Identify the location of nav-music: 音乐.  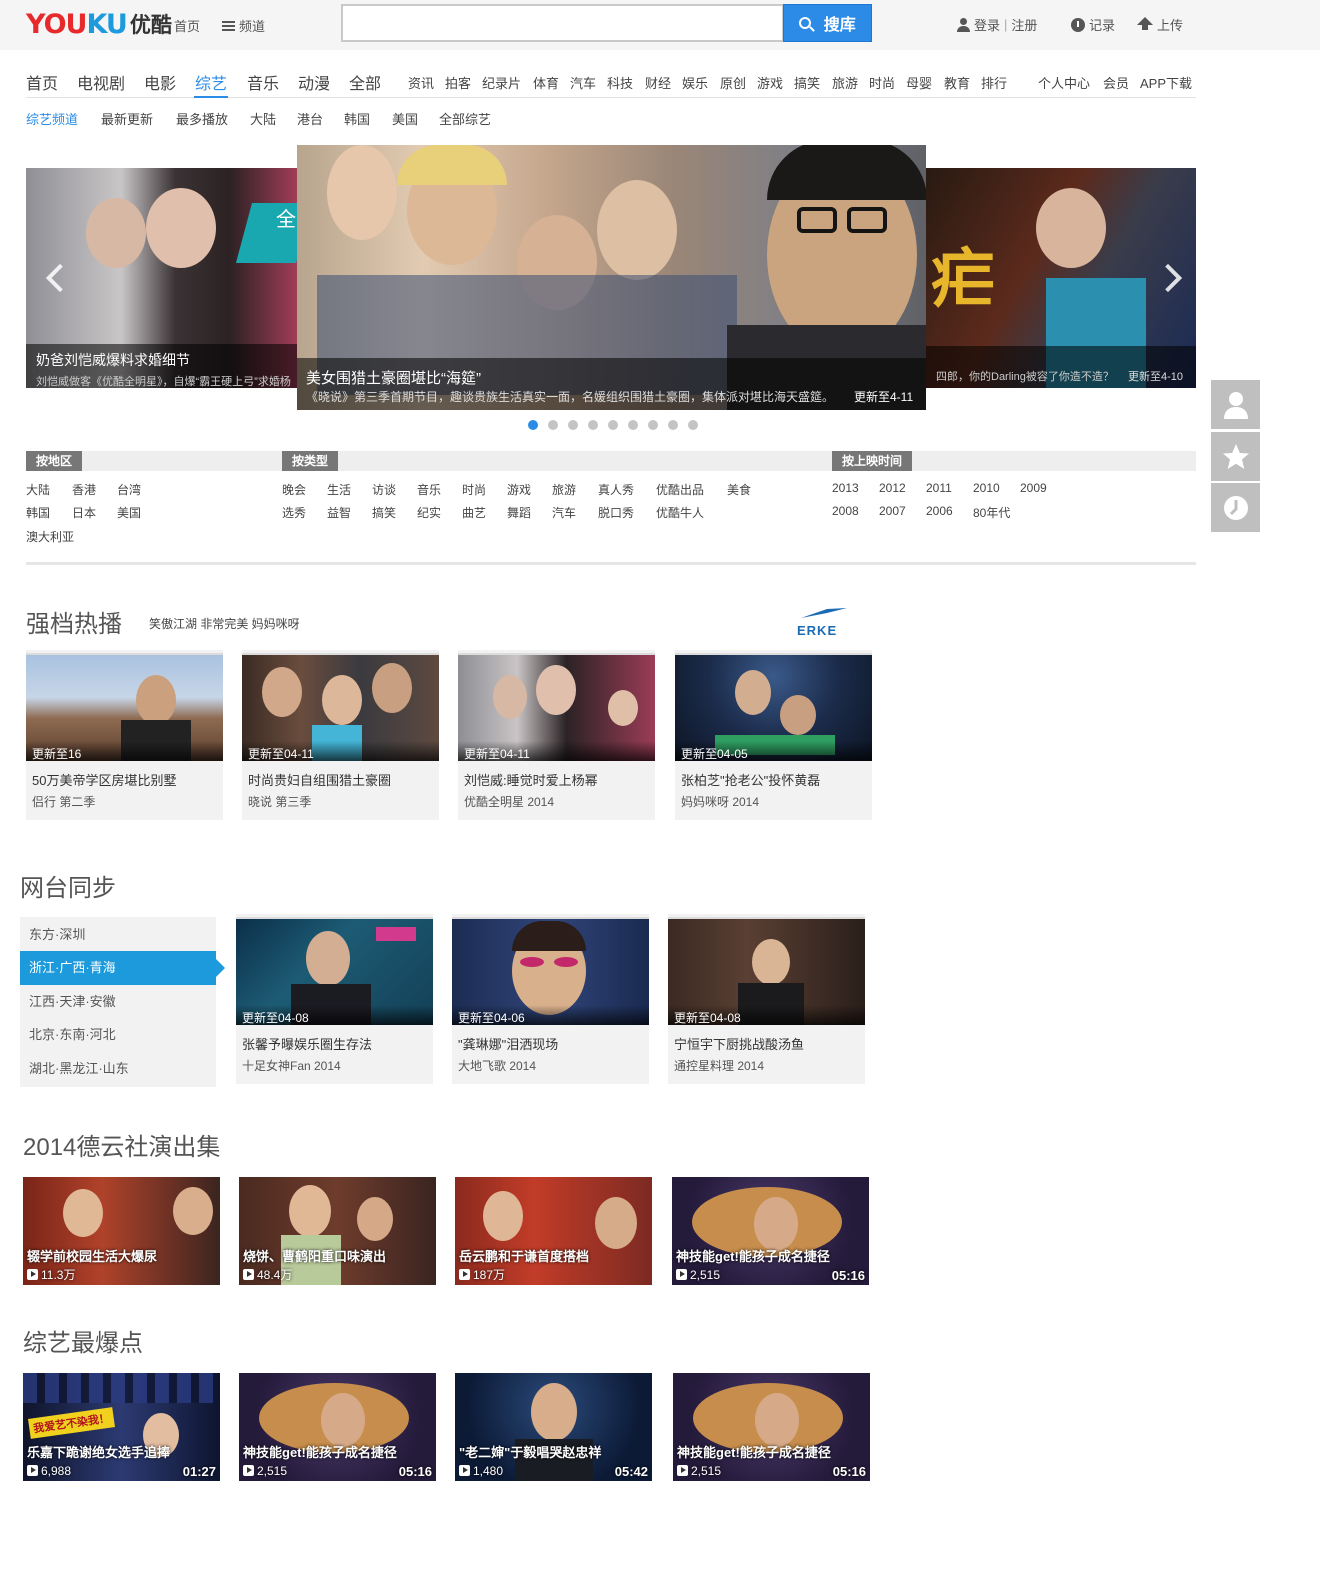
(263, 82).